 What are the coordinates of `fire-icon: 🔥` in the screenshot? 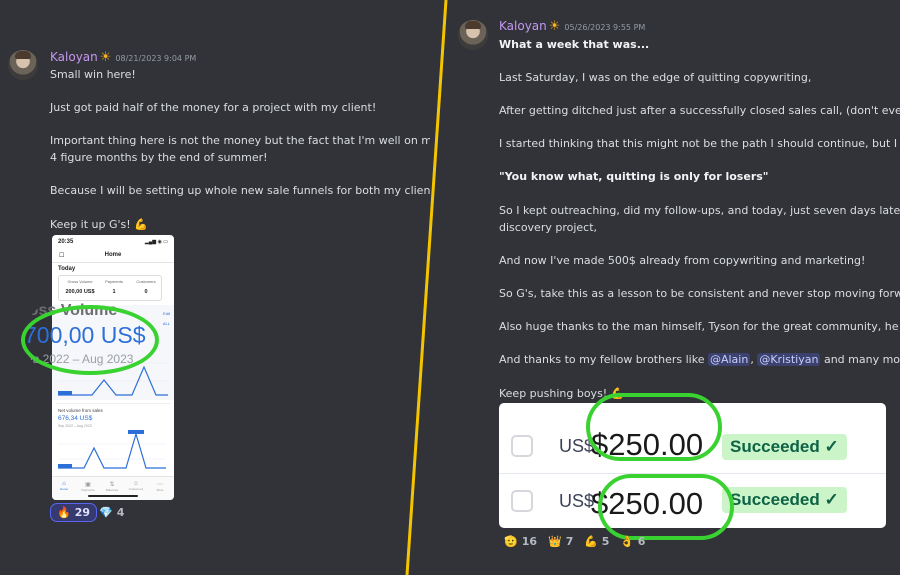 It's located at (64, 512).